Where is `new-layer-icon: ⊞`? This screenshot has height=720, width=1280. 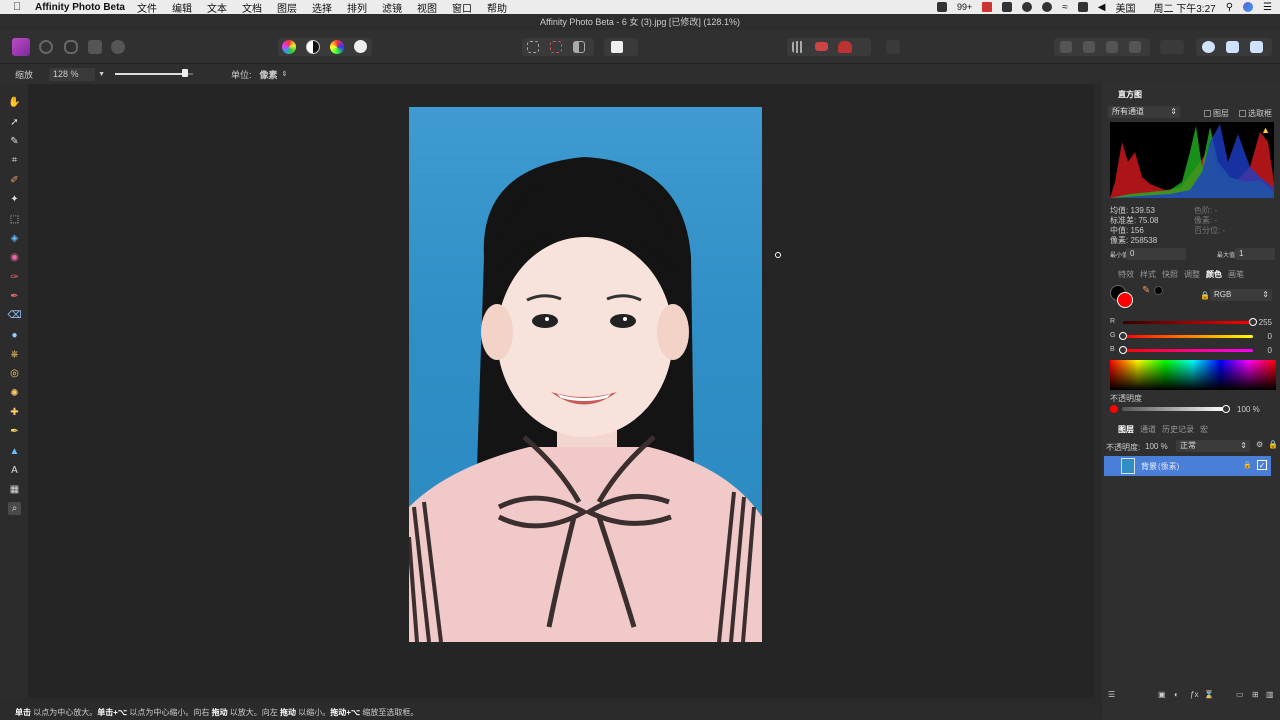
new-layer-icon: ⊞ is located at coordinates (1255, 694).